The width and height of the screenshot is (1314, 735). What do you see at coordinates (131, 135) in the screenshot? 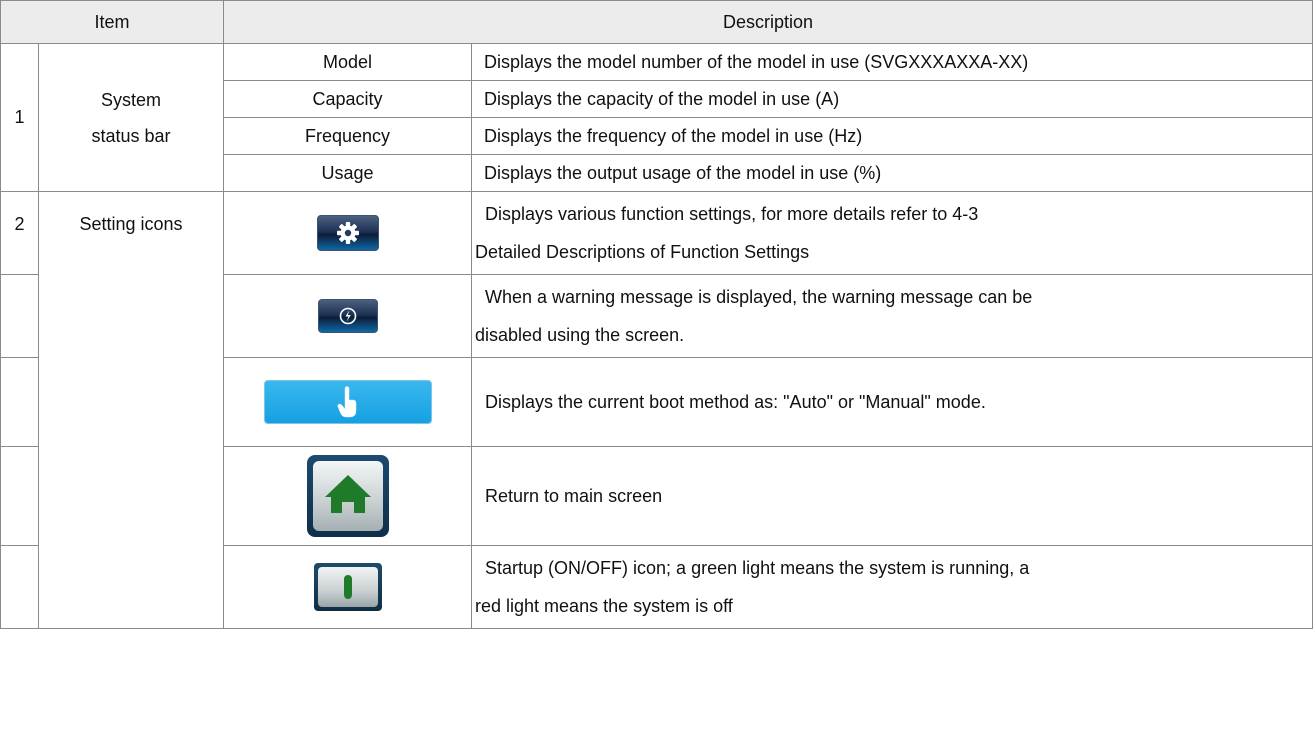
I see `section-label-line2: status bar` at bounding box center [131, 135].